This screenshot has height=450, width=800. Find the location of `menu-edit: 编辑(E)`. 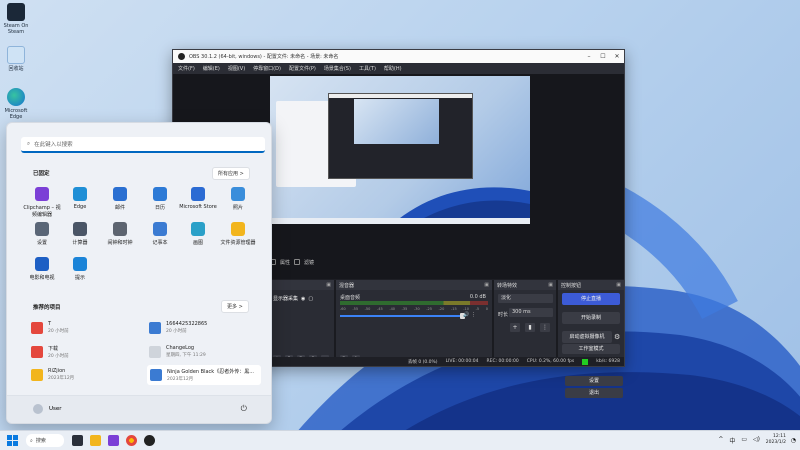

menu-edit: 编辑(E) is located at coordinates (211, 68).